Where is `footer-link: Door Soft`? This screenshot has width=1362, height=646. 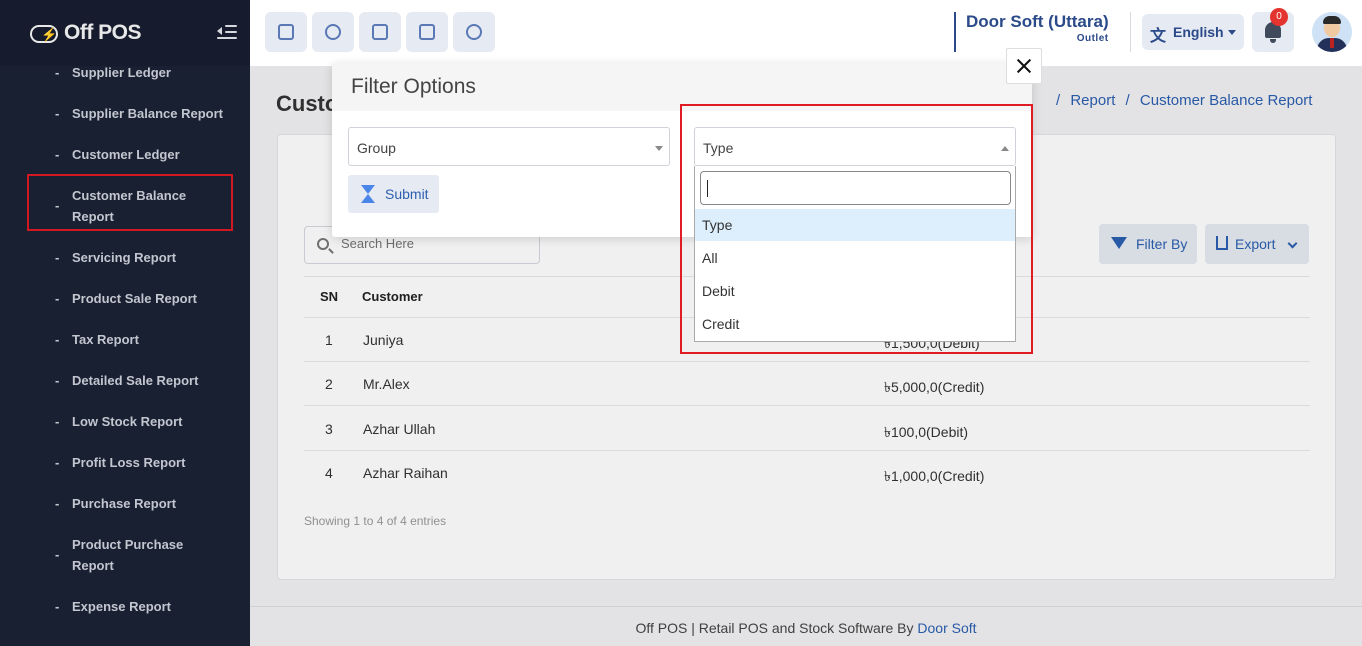
footer-link: Door Soft is located at coordinates (946, 628).